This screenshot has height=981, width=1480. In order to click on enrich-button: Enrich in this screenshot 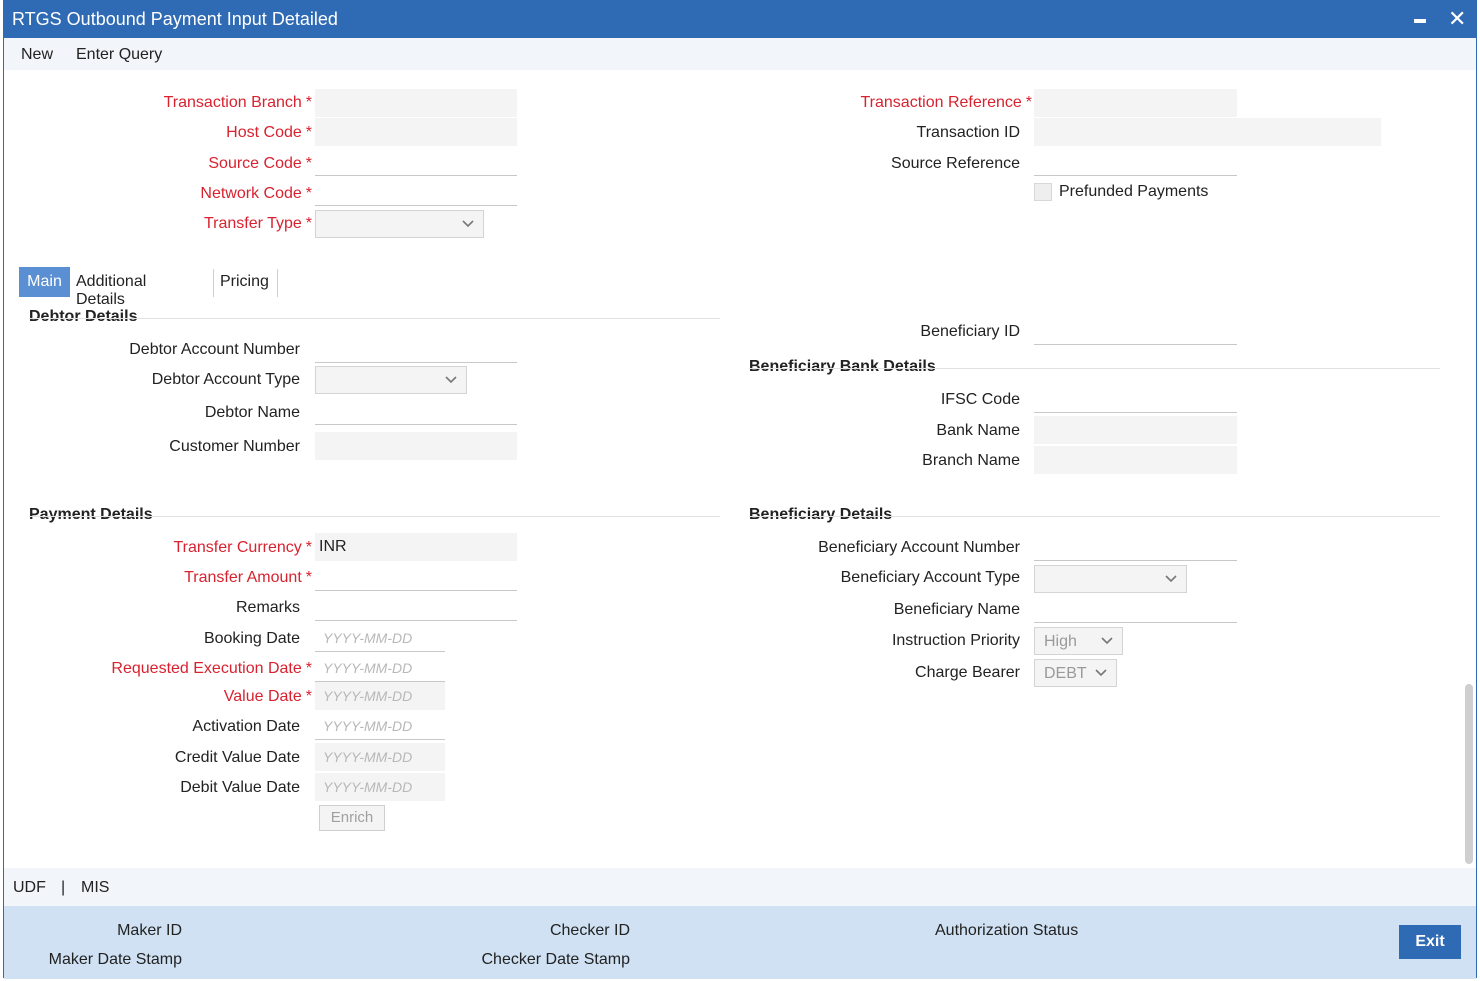, I will do `click(352, 818)`.